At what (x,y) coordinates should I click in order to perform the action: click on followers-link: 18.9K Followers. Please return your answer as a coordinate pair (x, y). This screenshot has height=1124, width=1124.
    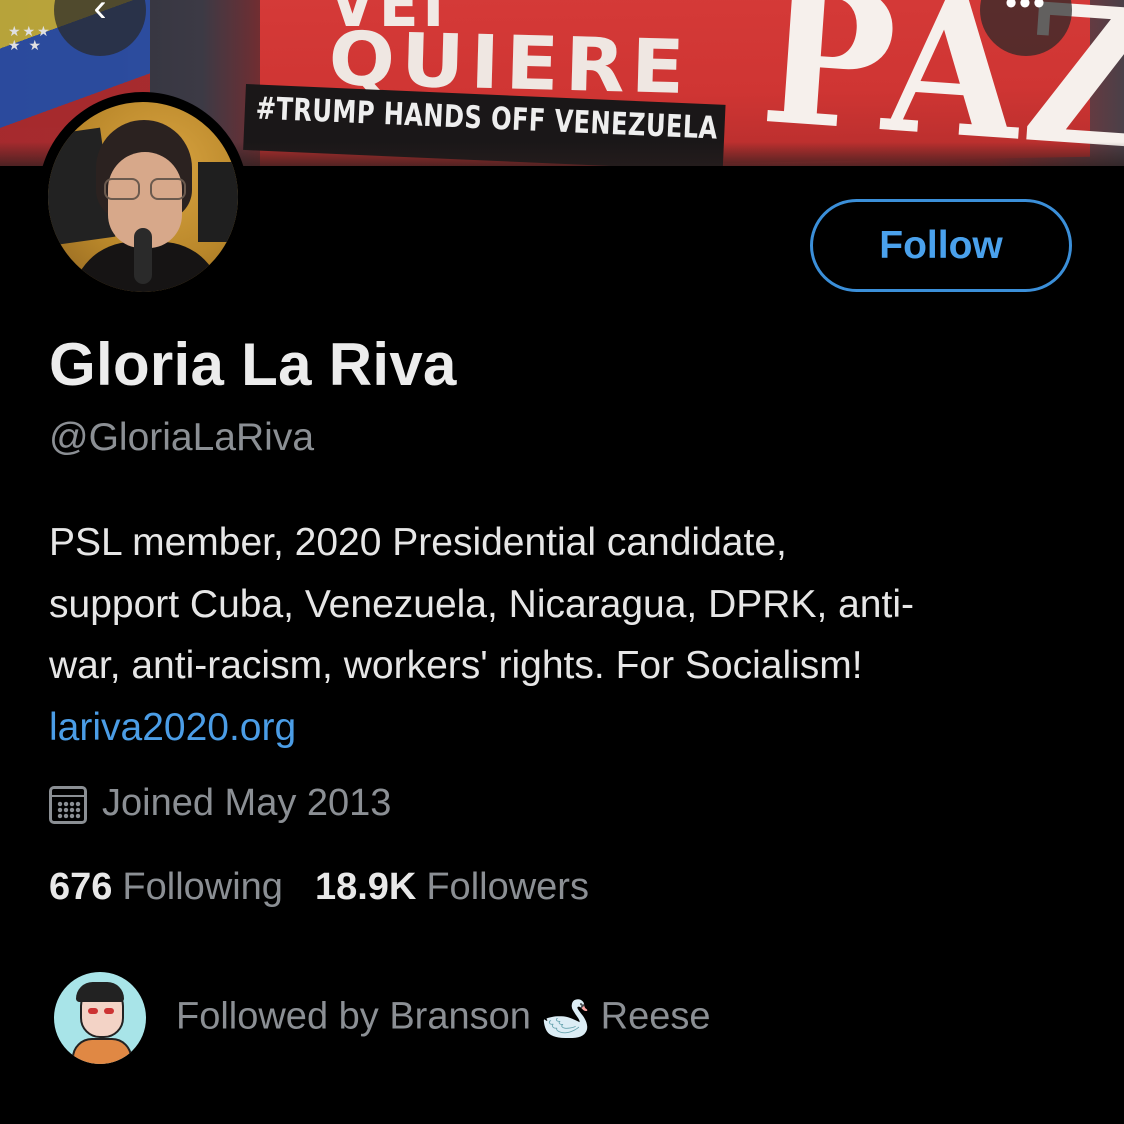
    Looking at the image, I should click on (452, 887).